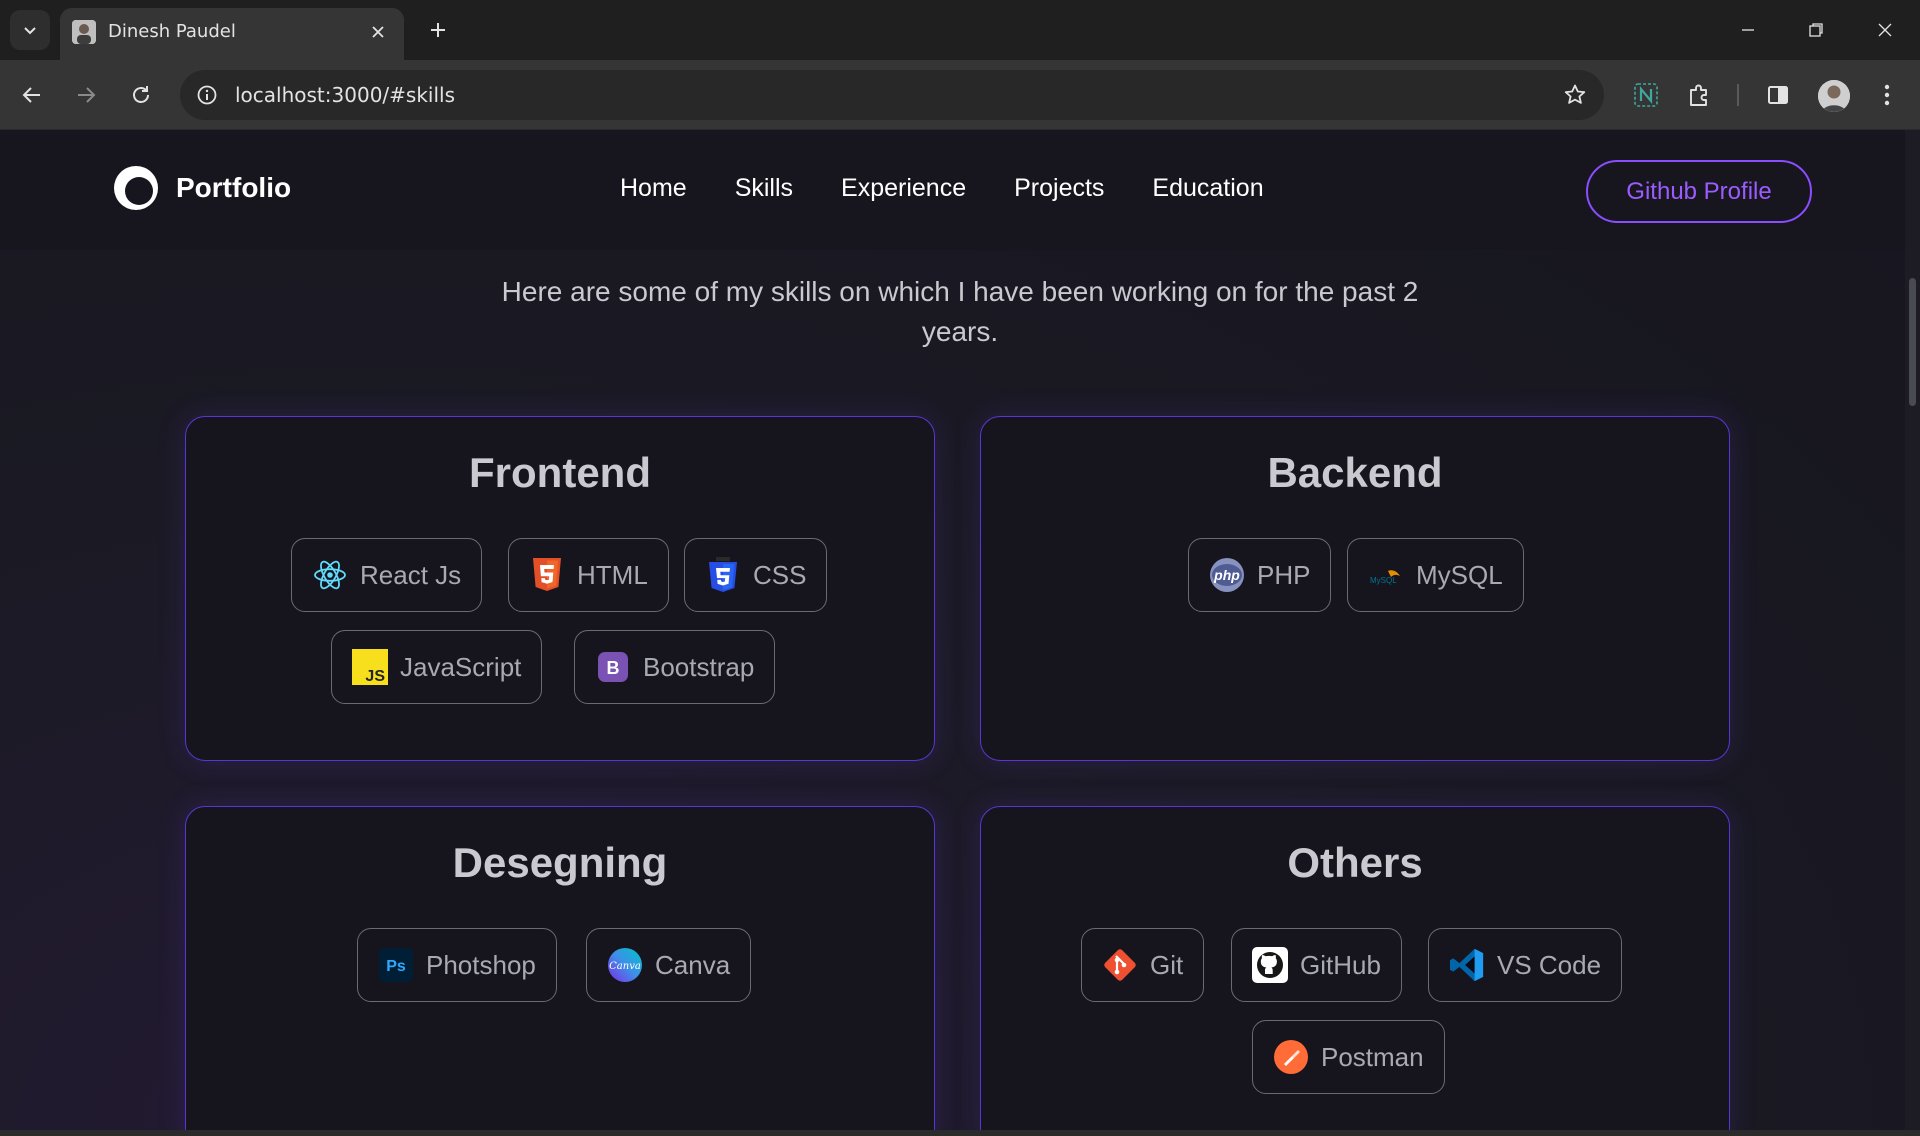  I want to click on restore-icon, so click(1816, 30).